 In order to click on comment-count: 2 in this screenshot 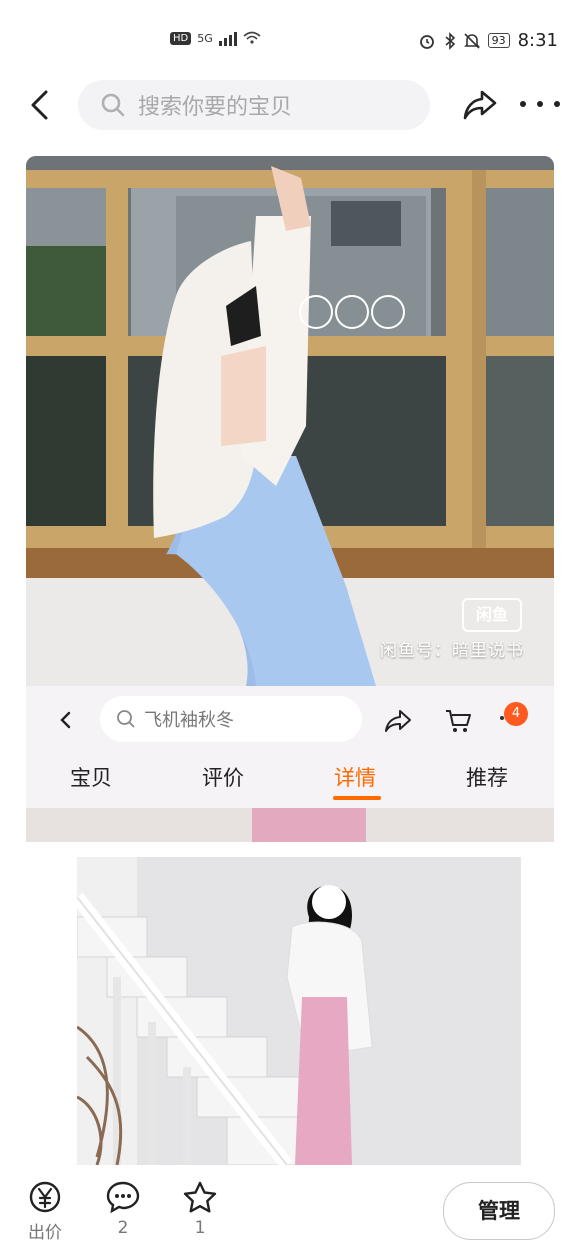, I will do `click(123, 1228)`.